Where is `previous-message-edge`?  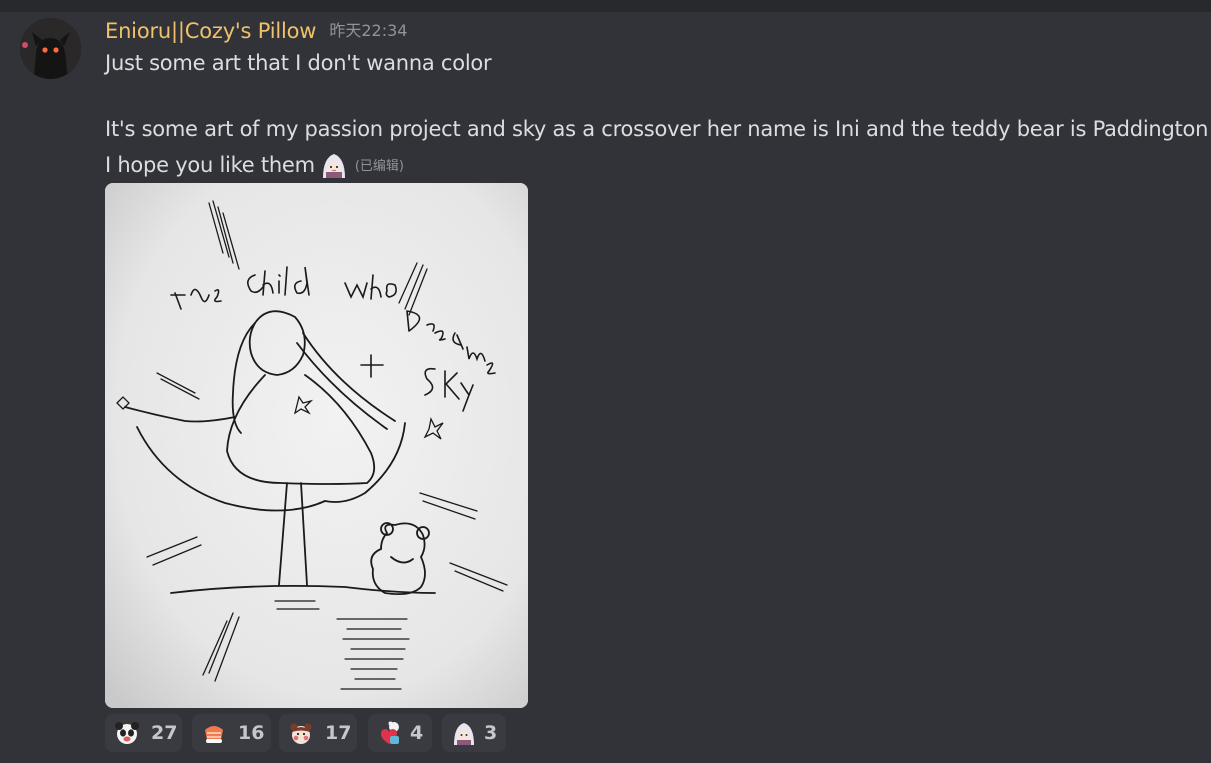
previous-message-edge is located at coordinates (605, 6).